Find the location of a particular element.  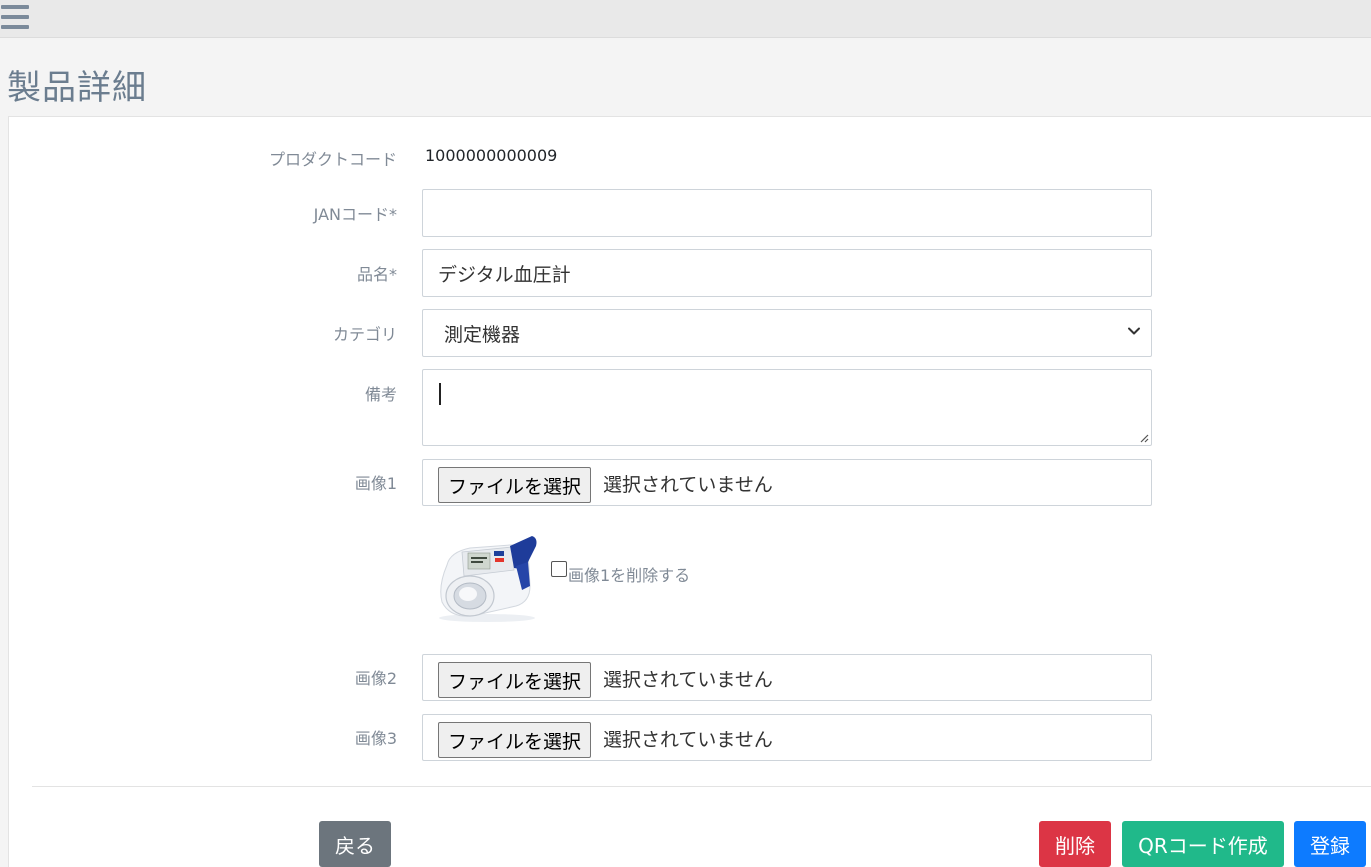

back-button: 戻る is located at coordinates (355, 844).